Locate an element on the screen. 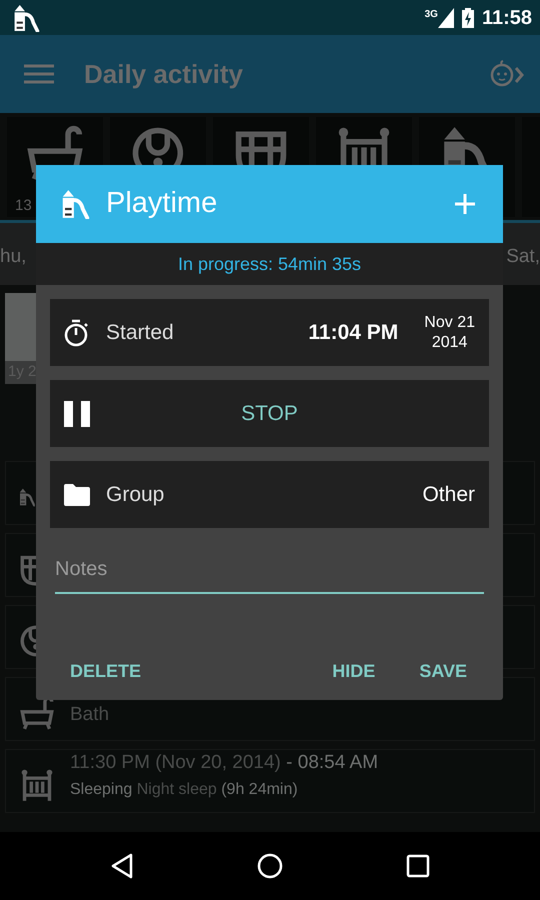 The image size is (540, 900). started-label: Started is located at coordinates (140, 333).